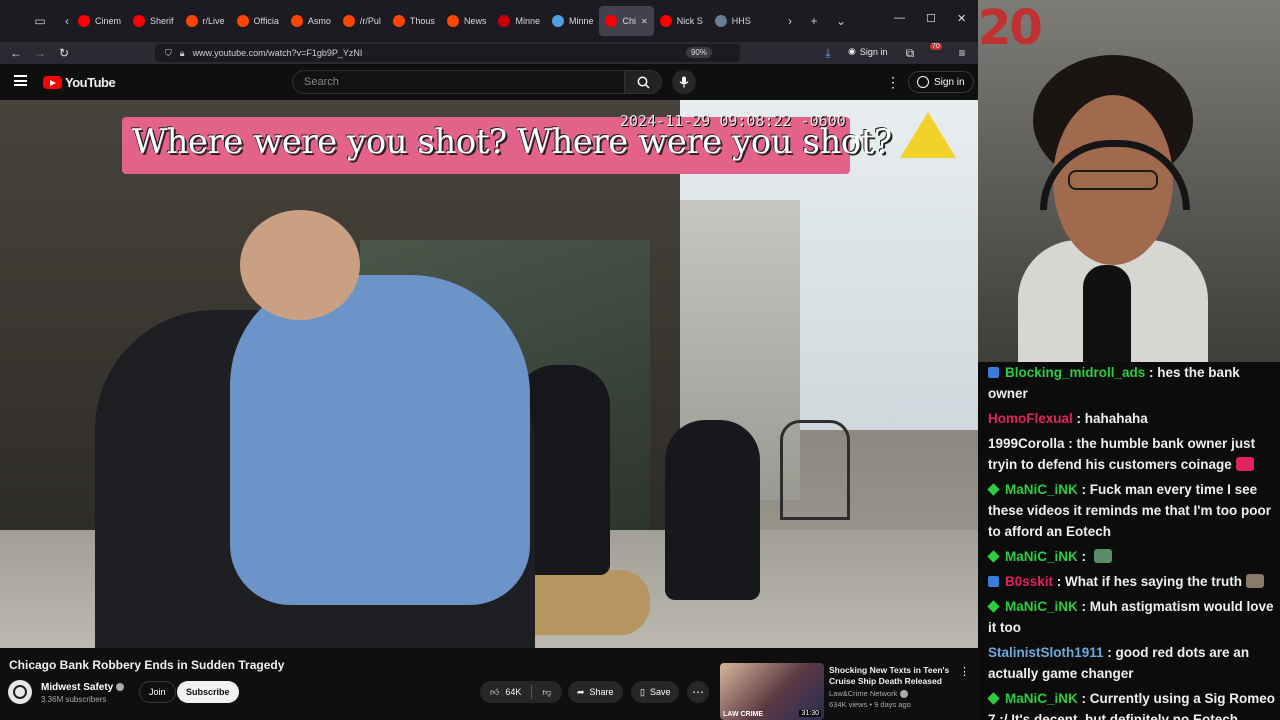  What do you see at coordinates (162, 21) in the screenshot?
I see `tab-label: Sherif` at bounding box center [162, 21].